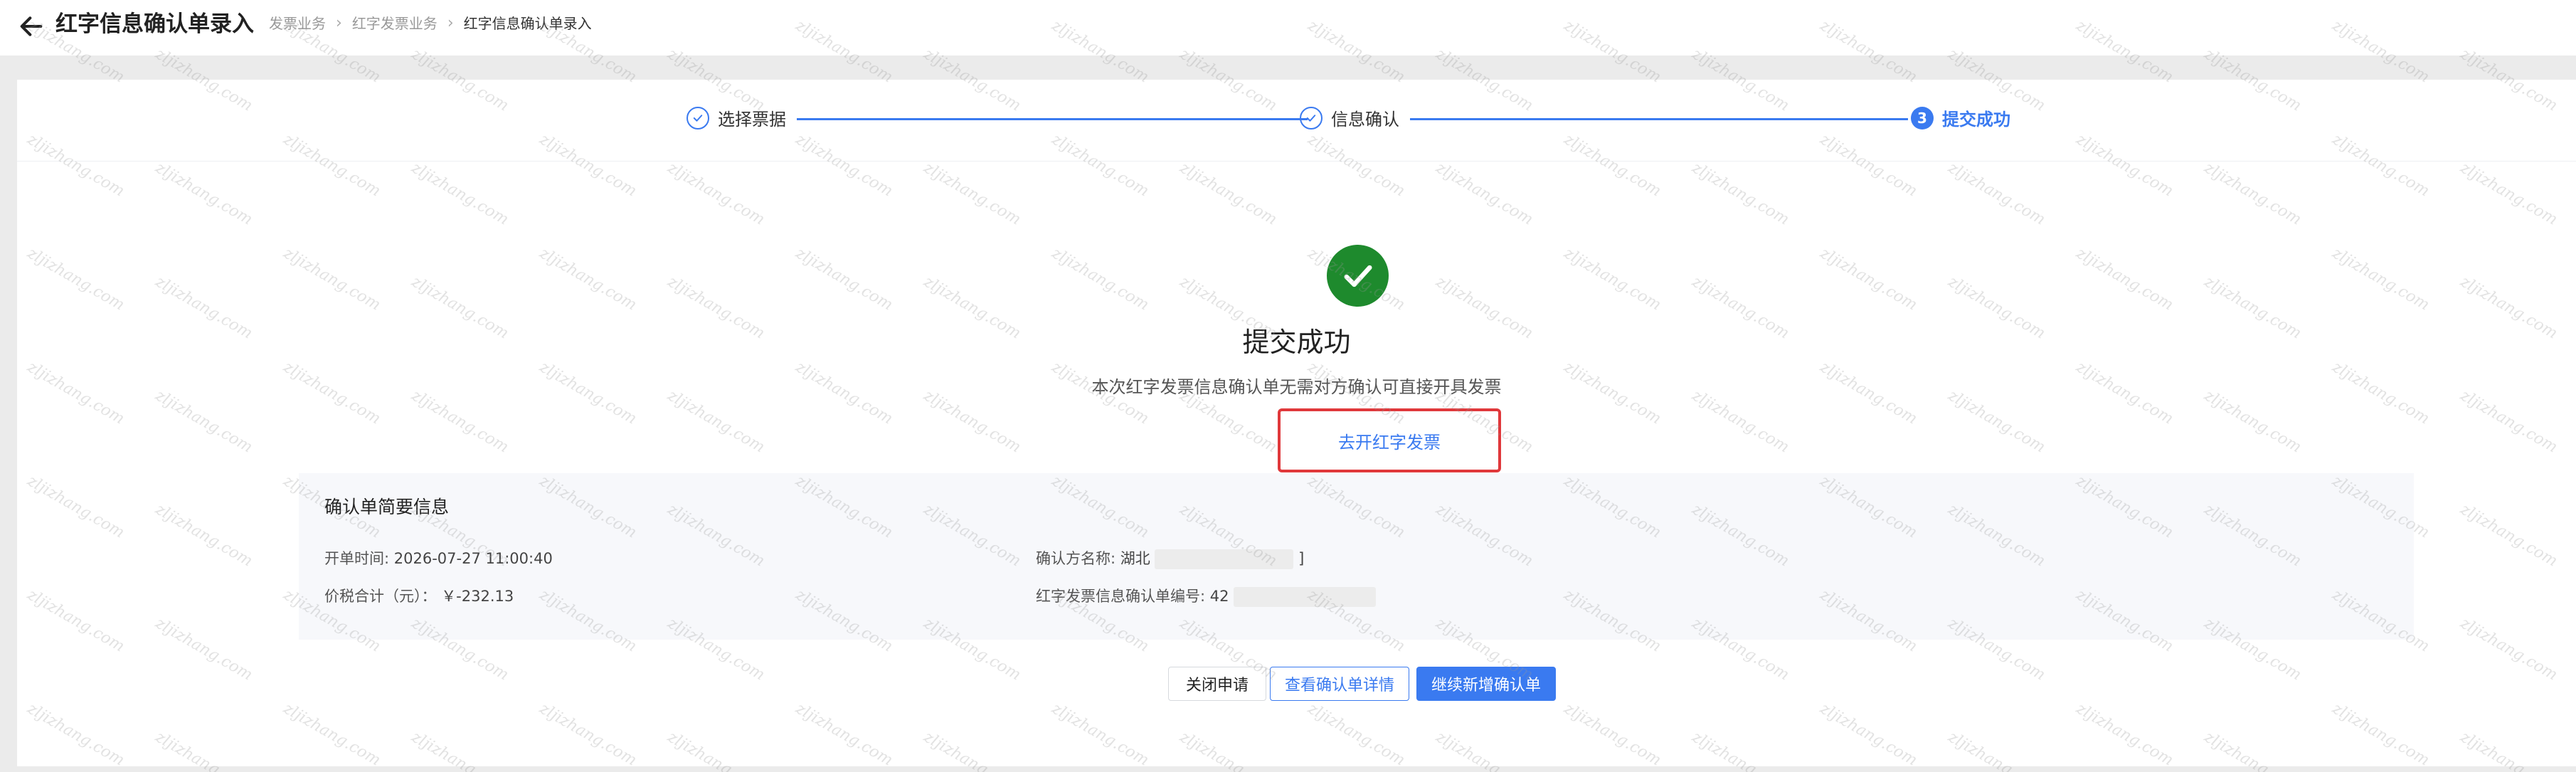  I want to click on confirm-number: 红字发票信息确认单编号: 42, so click(1206, 596).